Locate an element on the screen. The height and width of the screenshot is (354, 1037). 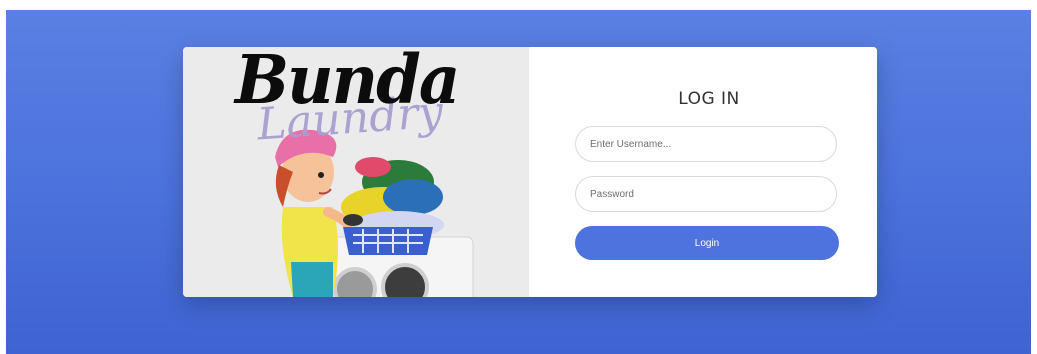
username-input is located at coordinates (706, 144).